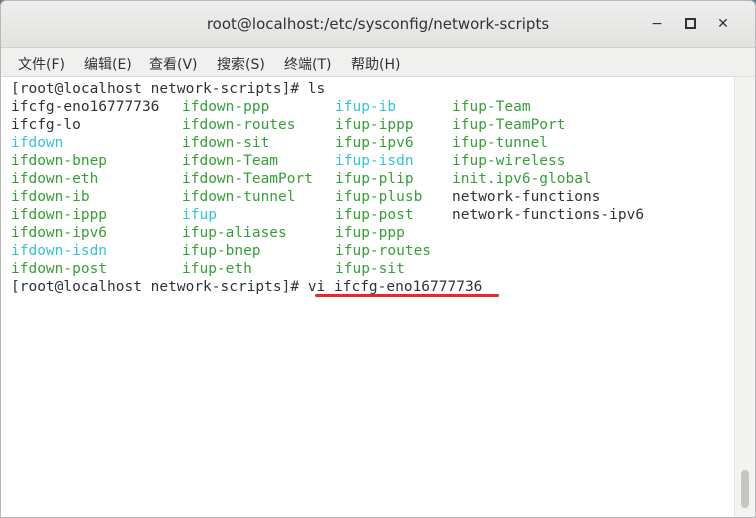 The image size is (756, 518). I want to click on menu-help: 帮助(H), so click(375, 64).